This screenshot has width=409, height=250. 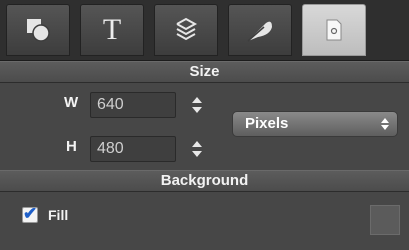 I want to click on shapes-icon, so click(x=38, y=30).